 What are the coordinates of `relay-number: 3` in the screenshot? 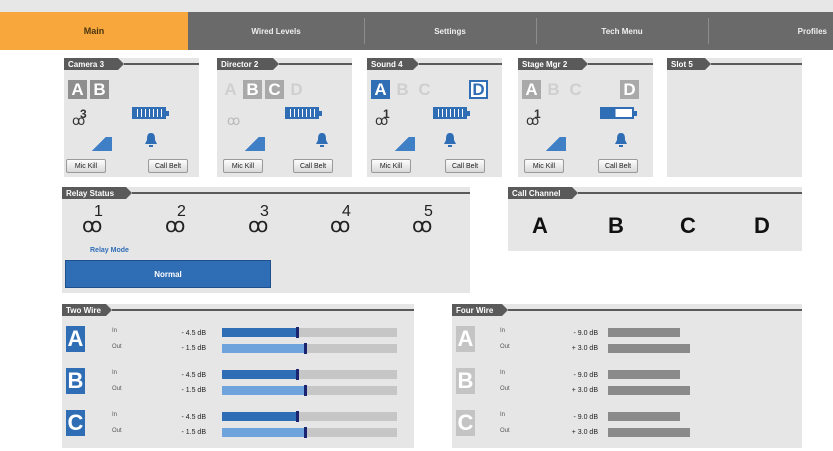 It's located at (83, 114).